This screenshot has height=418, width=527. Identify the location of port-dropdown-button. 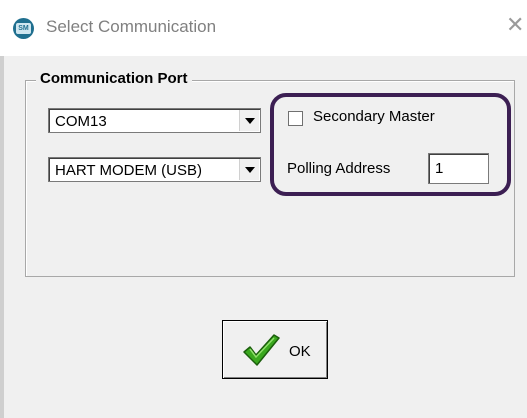
(249, 120).